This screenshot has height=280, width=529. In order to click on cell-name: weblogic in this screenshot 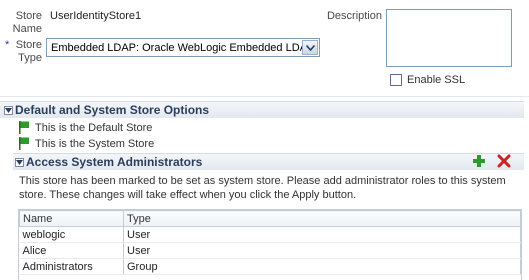, I will do `click(71, 234)`.